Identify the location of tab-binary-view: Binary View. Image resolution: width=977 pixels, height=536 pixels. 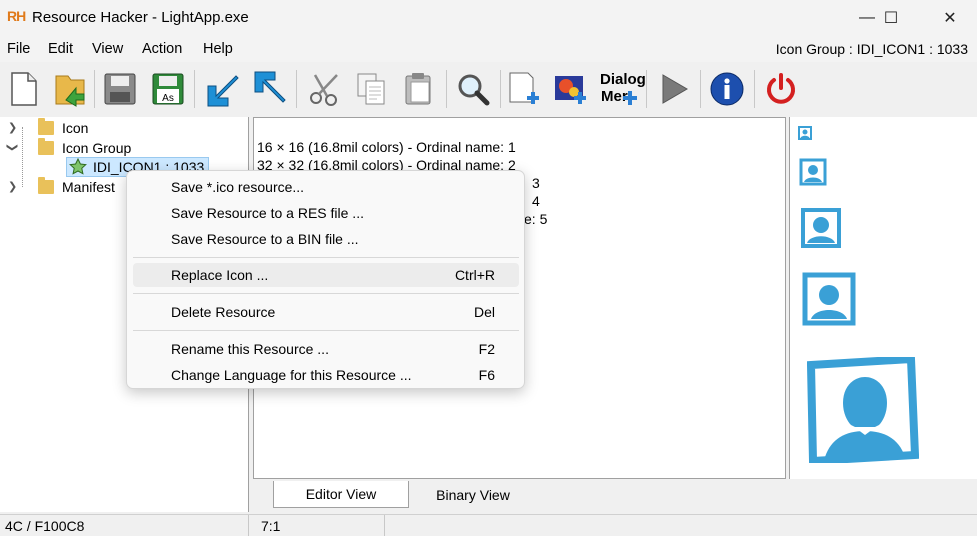
(473, 494).